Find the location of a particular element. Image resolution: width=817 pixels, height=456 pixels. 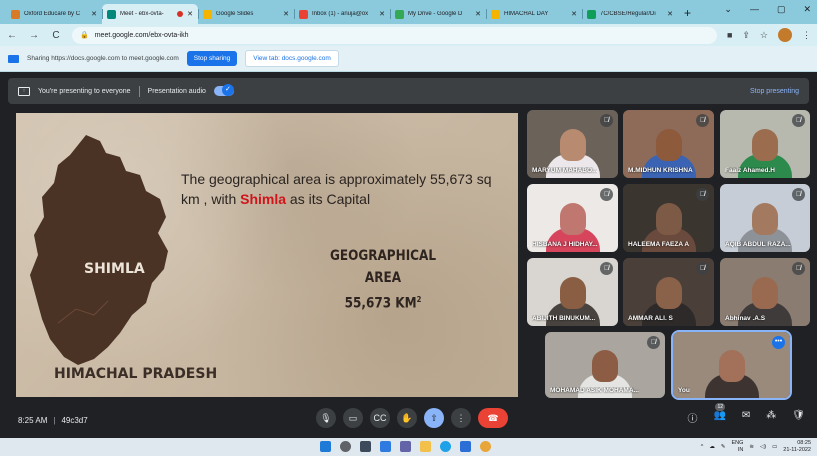

browser-tab: Google Slides ✕ is located at coordinates (246, 14).